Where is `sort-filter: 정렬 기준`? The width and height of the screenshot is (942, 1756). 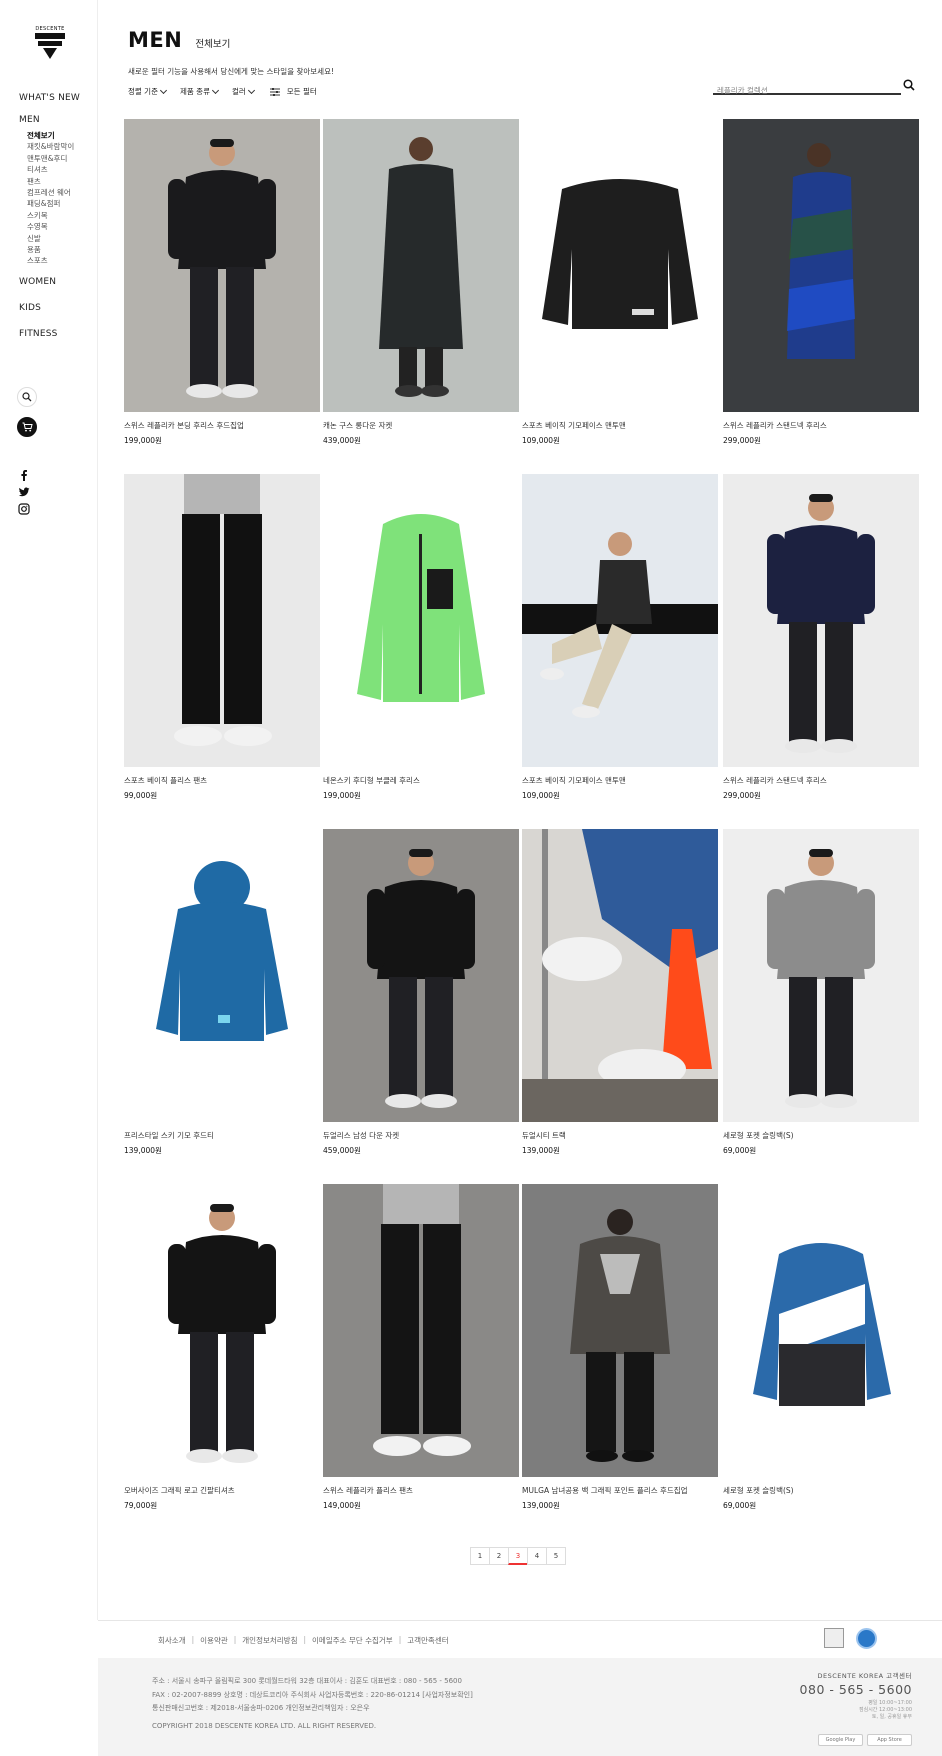 sort-filter: 정렬 기준 is located at coordinates (148, 91).